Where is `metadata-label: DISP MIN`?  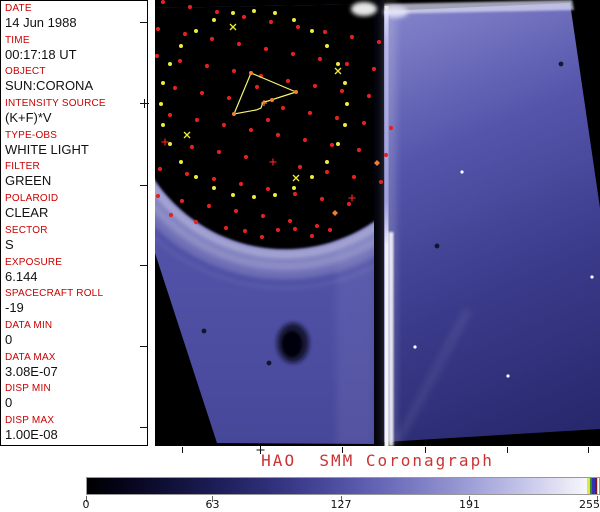
metadata-label: DISP MIN is located at coordinates (28, 389).